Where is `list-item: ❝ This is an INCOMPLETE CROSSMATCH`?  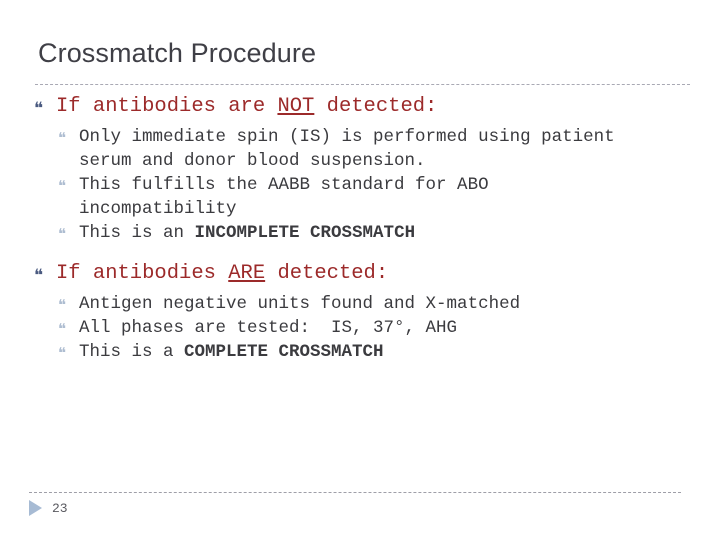 list-item: ❝ This is an INCOMPLETE CROSSMATCH is located at coordinates (376, 233).